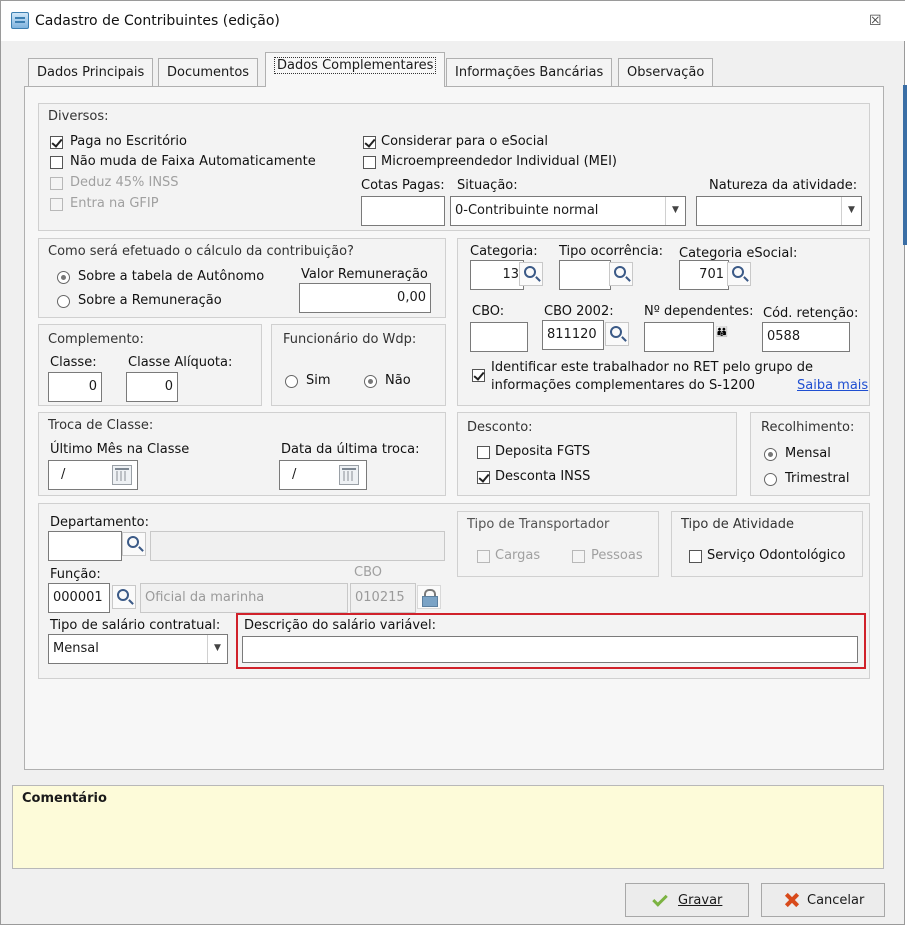 Image resolution: width=907 pixels, height=925 pixels. What do you see at coordinates (679, 337) in the screenshot?
I see `dependentes-input` at bounding box center [679, 337].